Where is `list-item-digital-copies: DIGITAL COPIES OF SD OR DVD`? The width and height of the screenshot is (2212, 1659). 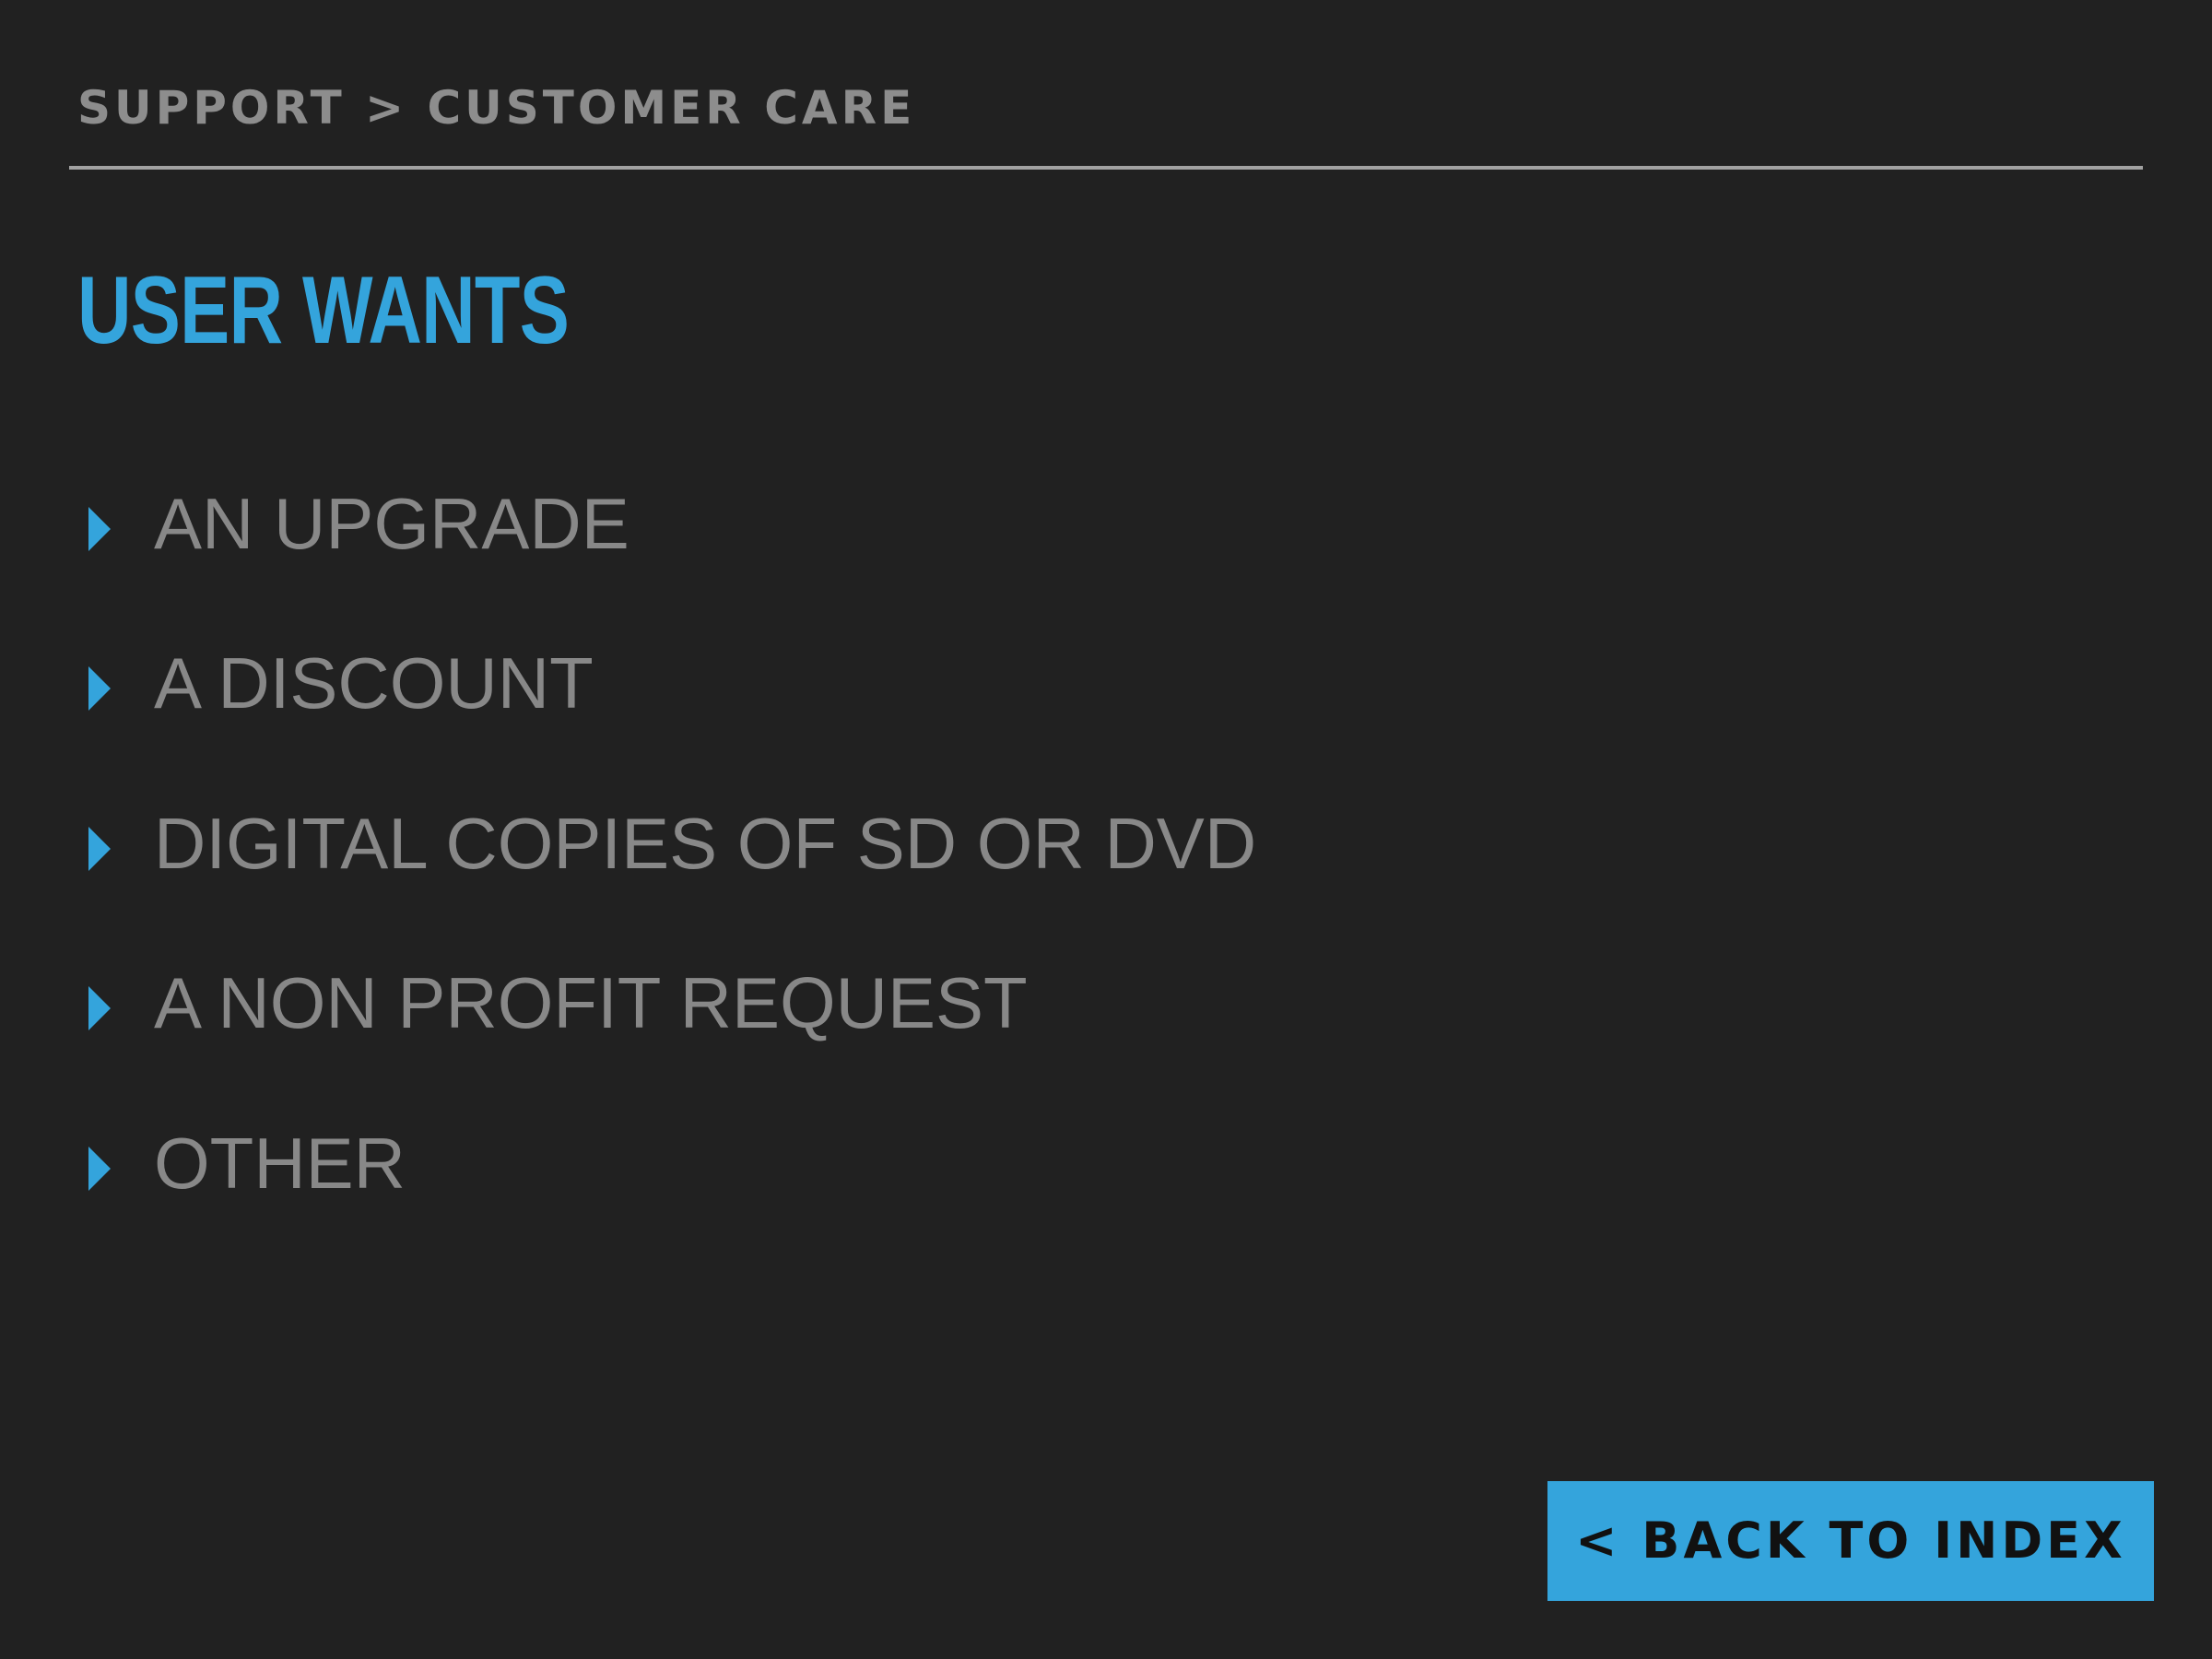
list-item-digital-copies: DIGITAL COPIES OF SD OR DVD is located at coordinates (672, 843).